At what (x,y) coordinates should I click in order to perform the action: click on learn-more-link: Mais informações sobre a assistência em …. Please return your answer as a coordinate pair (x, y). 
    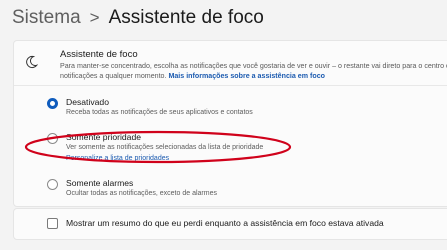
    Looking at the image, I should click on (246, 76).